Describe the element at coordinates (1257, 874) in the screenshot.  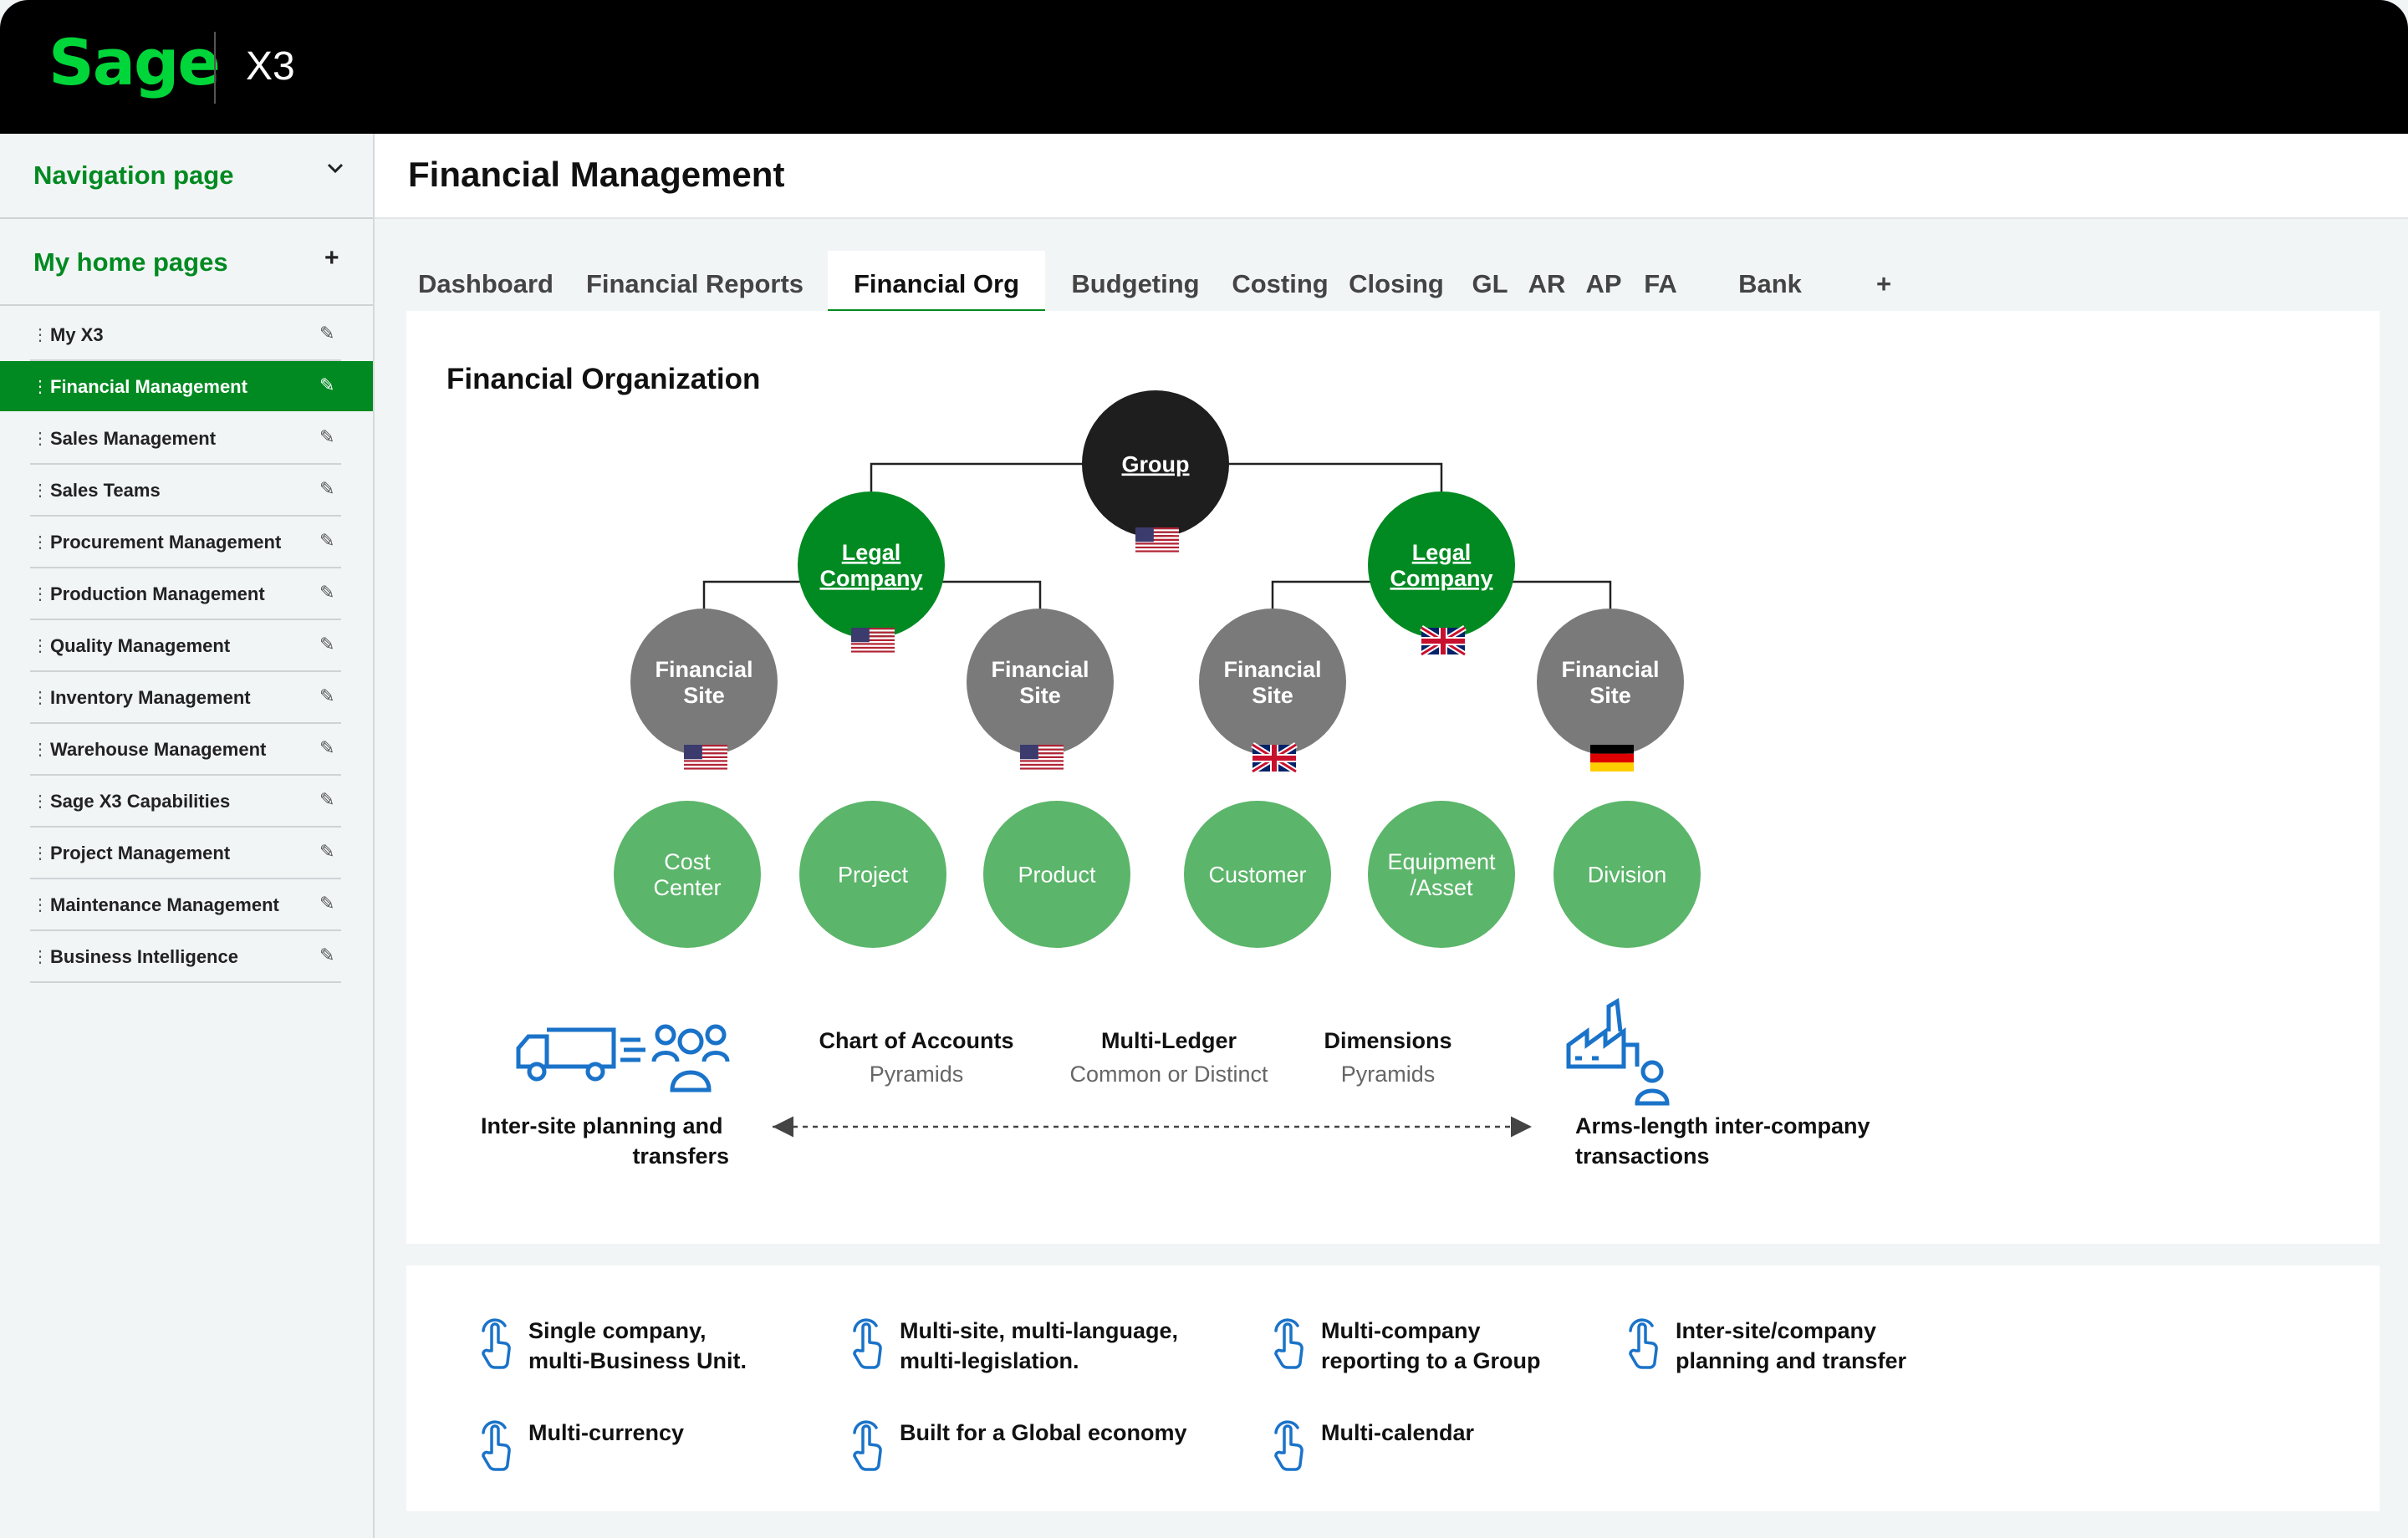
I see `dimension-node-customer-label: Customer` at that location.